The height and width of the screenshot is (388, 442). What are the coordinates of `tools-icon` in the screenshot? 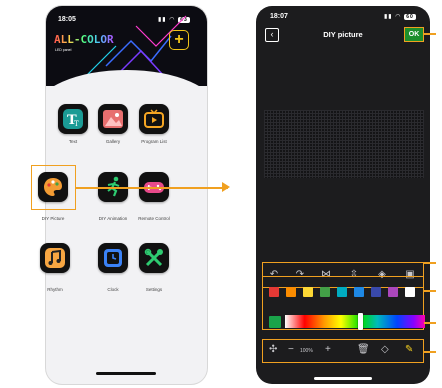 It's located at (153, 257).